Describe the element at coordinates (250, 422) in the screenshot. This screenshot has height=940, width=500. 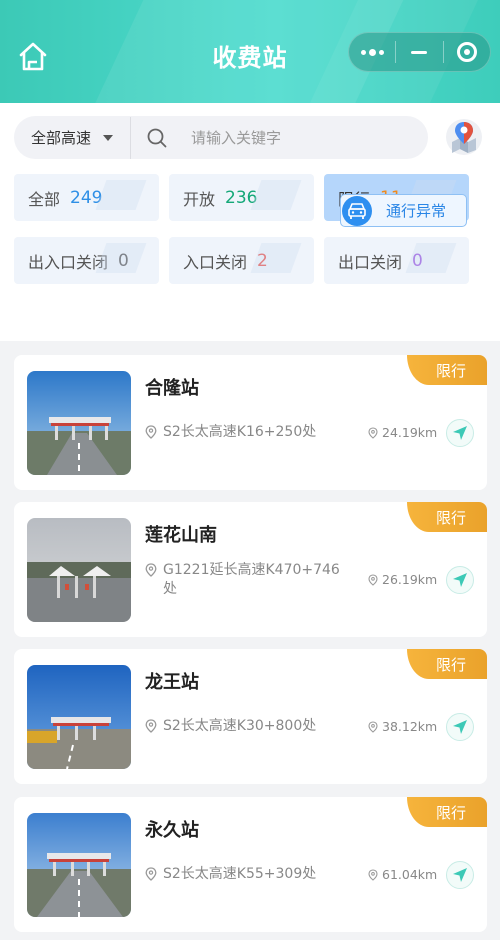
I see `station-card: 合隆站 S2长太高速K16+250处 24.19km 限行` at that location.